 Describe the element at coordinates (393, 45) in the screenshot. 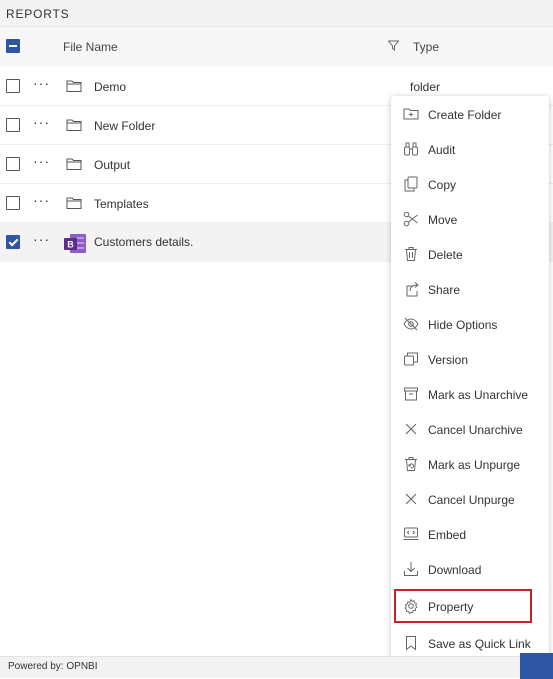

I see `filter-icon` at that location.